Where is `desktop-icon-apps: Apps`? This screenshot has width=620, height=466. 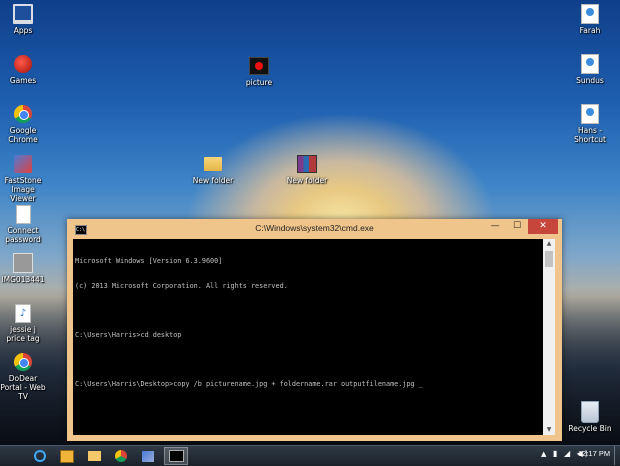
desktop-icon-apps: Apps is located at coordinates (25, 19).